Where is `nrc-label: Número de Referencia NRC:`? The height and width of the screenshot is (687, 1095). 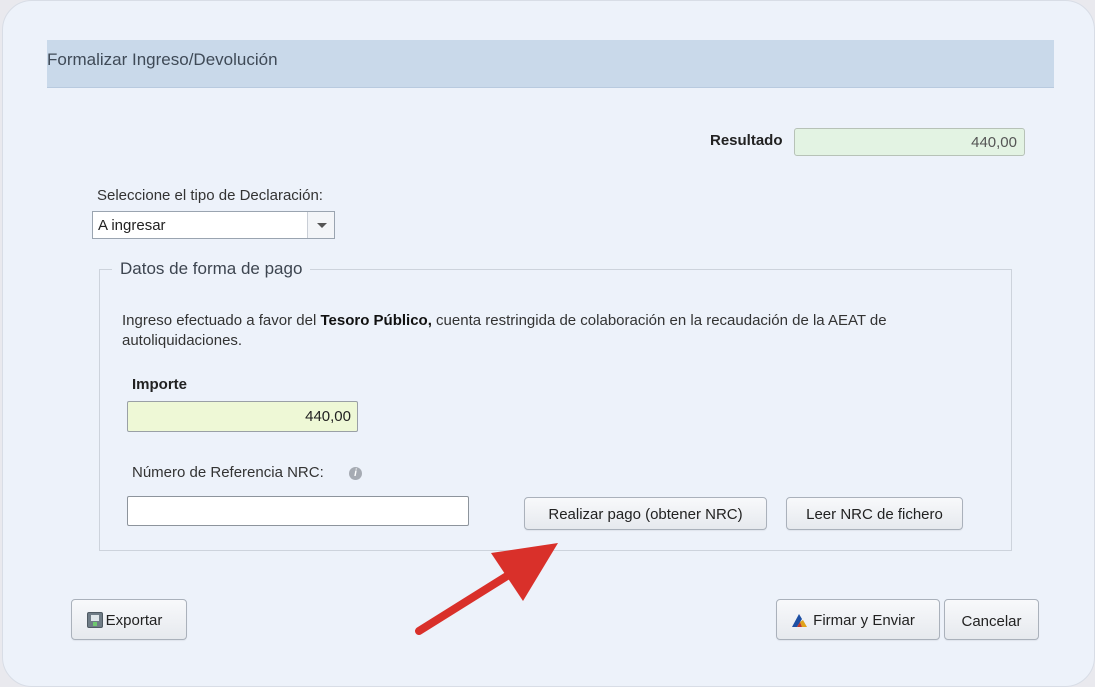
nrc-label: Número de Referencia NRC: is located at coordinates (228, 472).